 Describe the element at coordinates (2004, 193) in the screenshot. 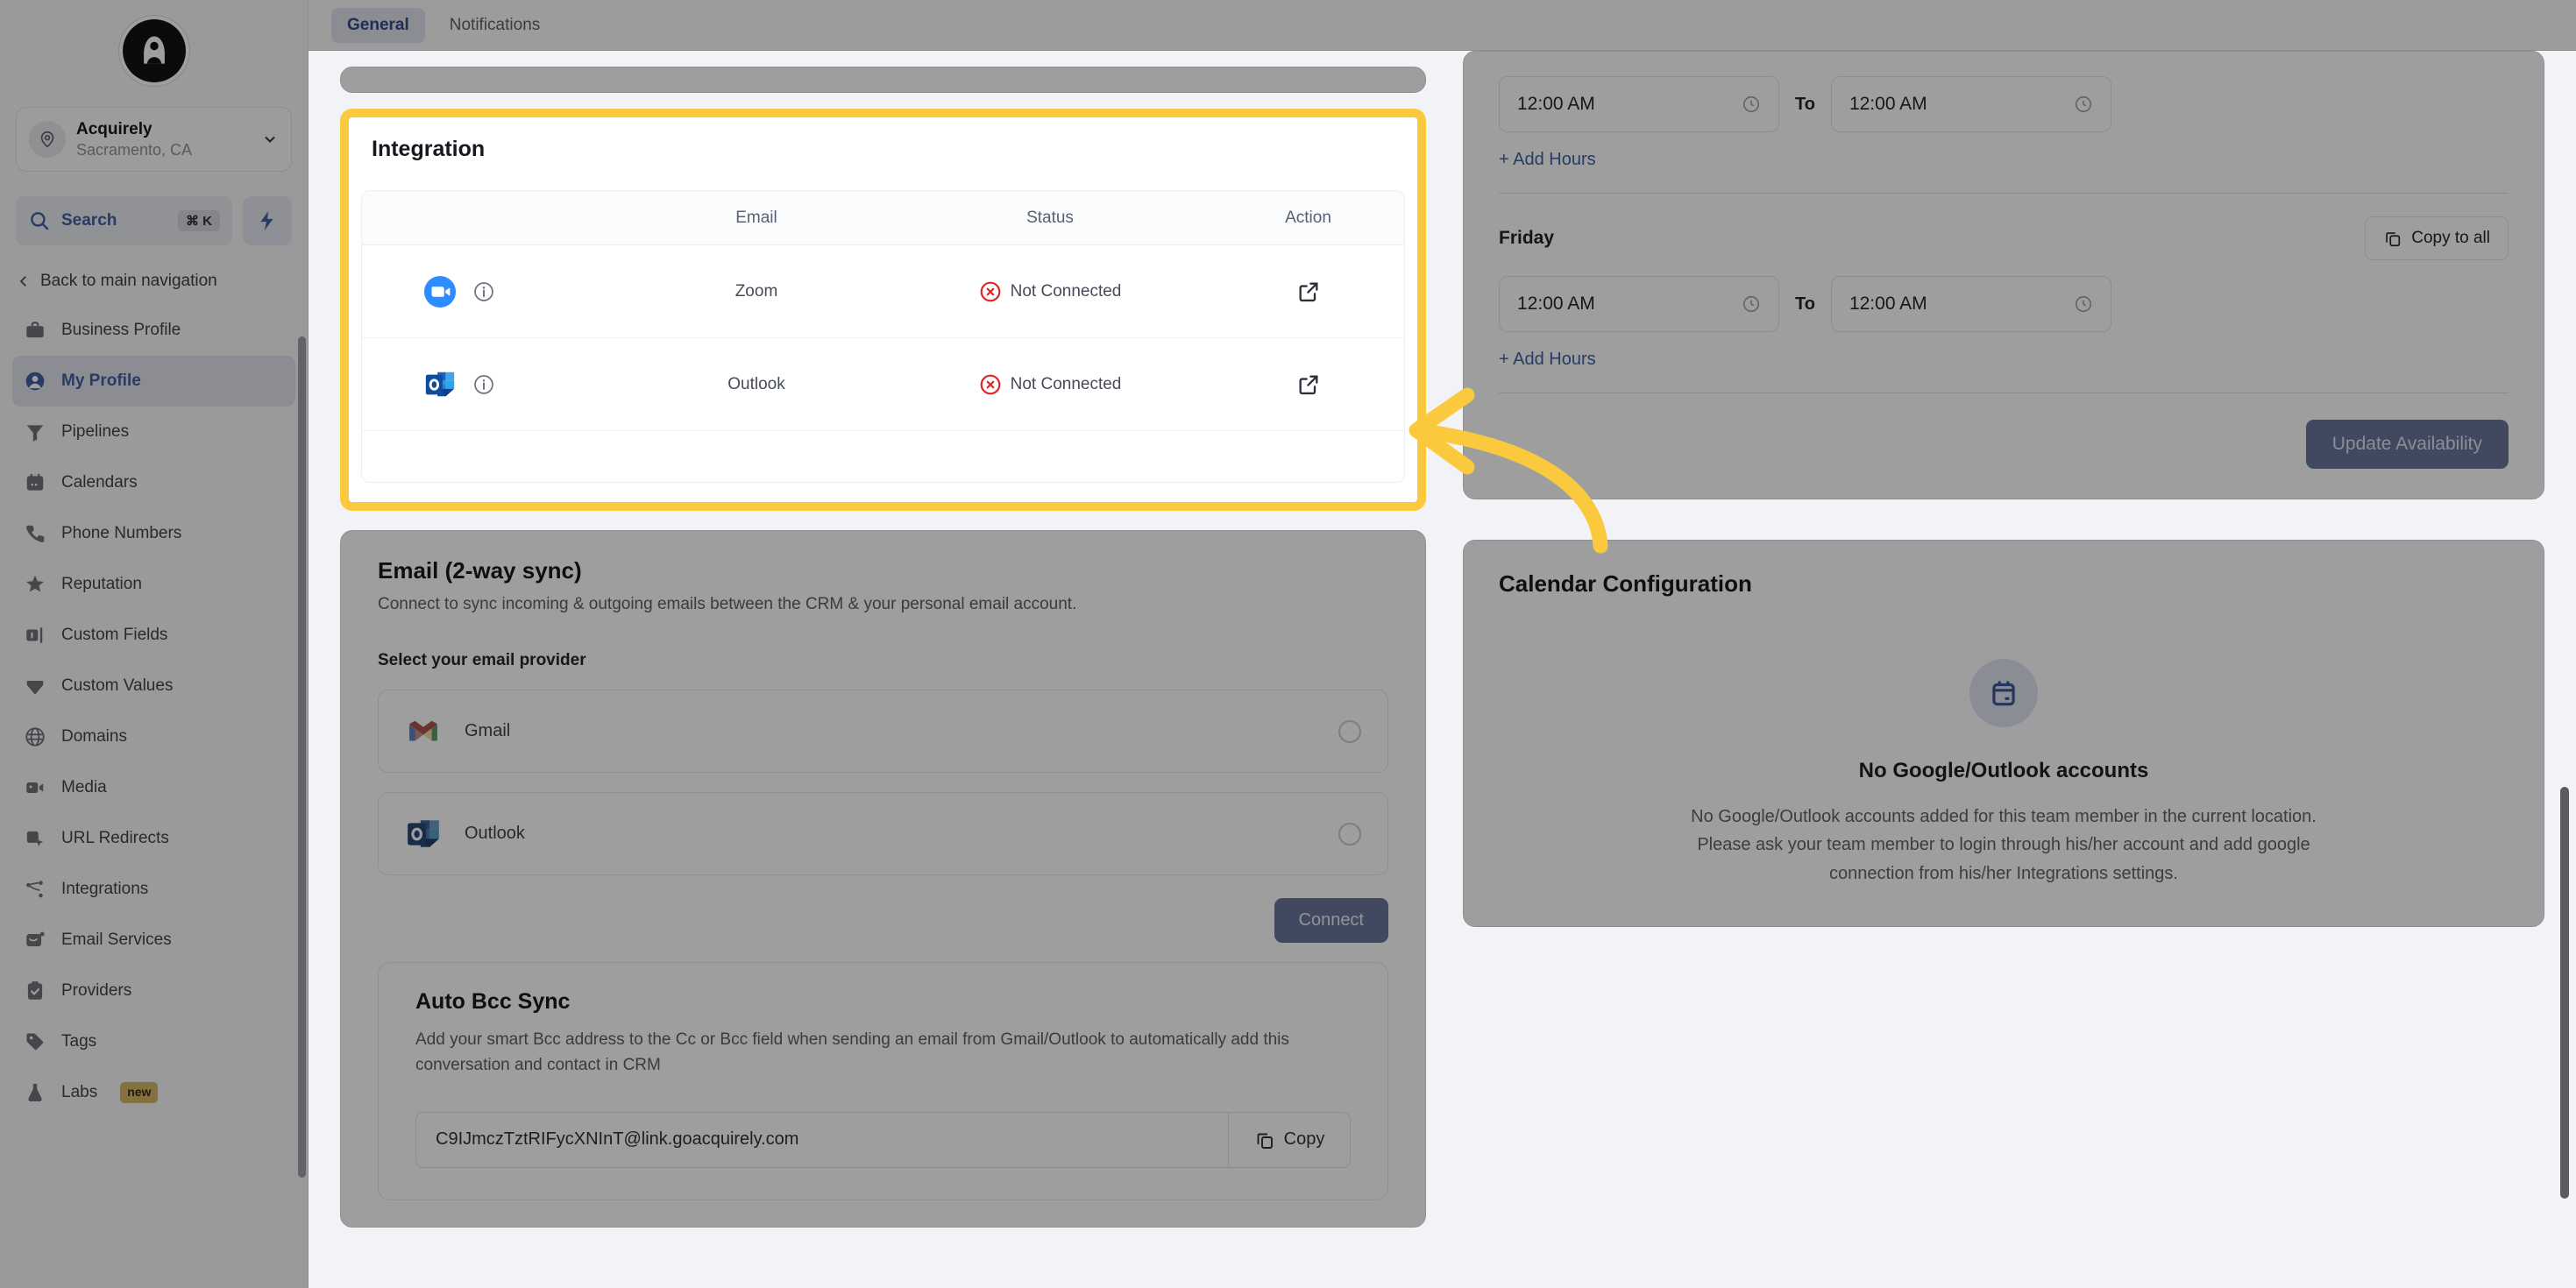

I see `divider` at that location.